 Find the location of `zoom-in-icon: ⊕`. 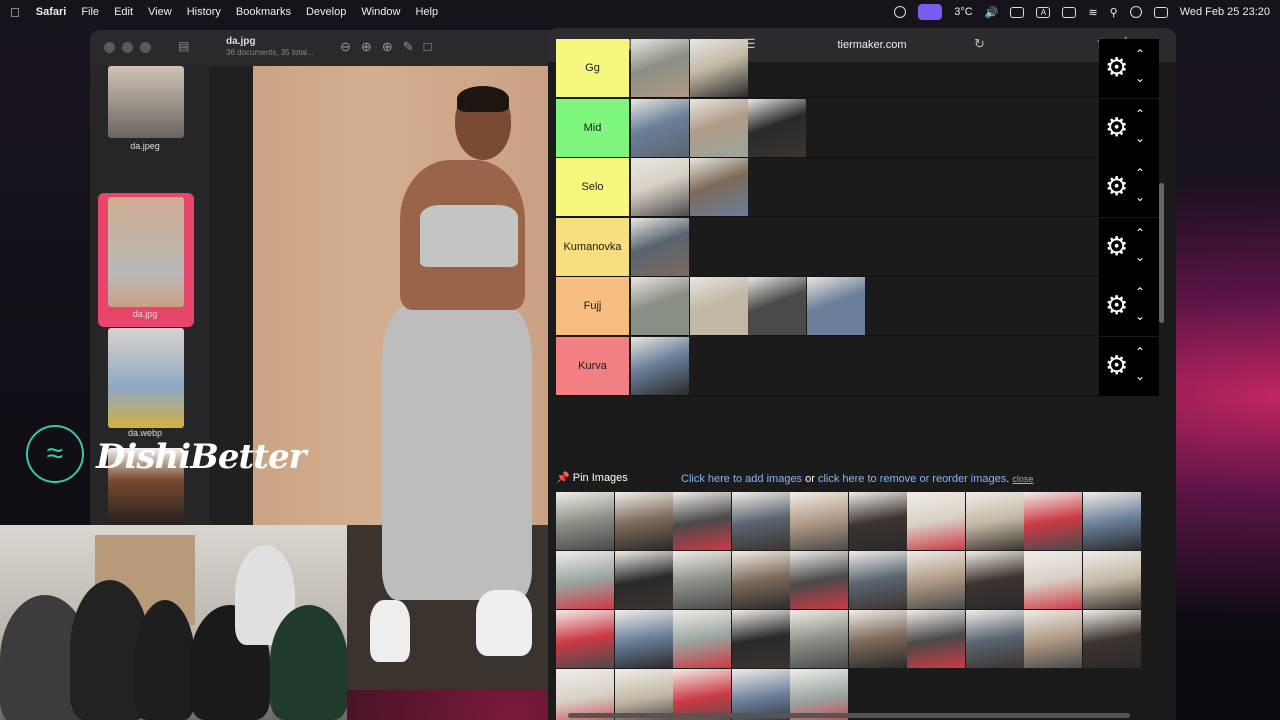

zoom-in-icon: ⊕ is located at coordinates (366, 47).